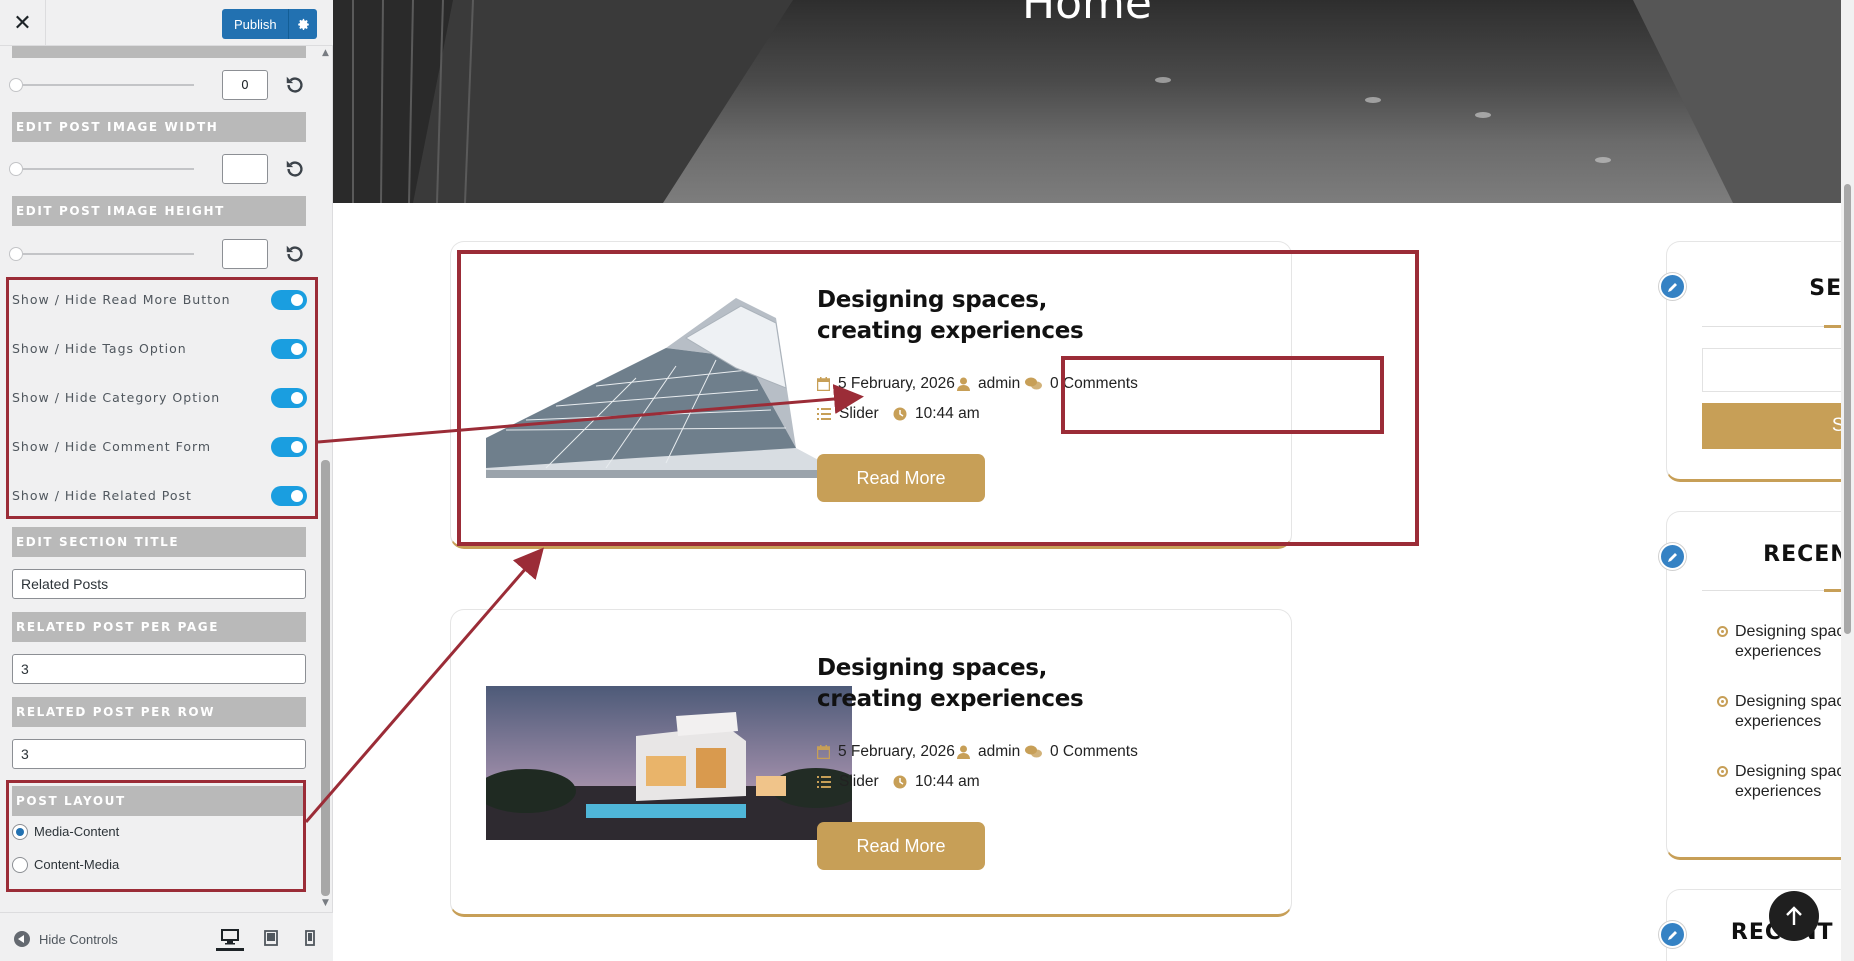 The width and height of the screenshot is (1854, 961). What do you see at coordinates (1802, 554) in the screenshot?
I see `widget-title: RECENT POSTS` at bounding box center [1802, 554].